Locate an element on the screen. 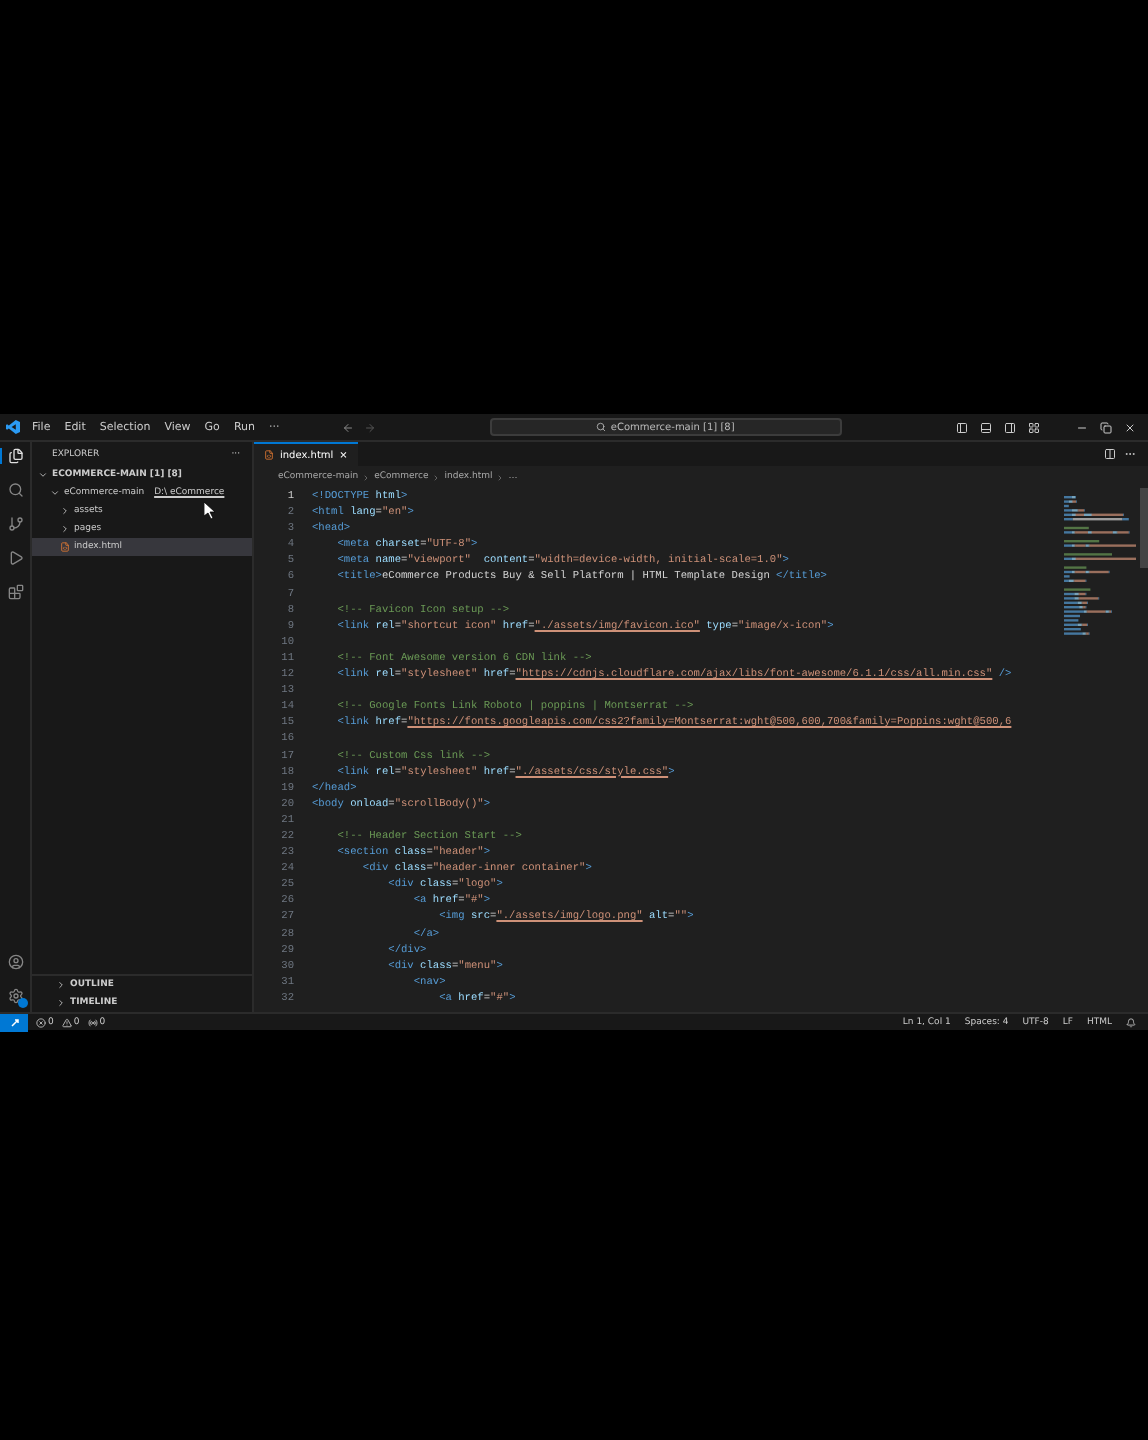  restore-icon is located at coordinates (1105, 427).